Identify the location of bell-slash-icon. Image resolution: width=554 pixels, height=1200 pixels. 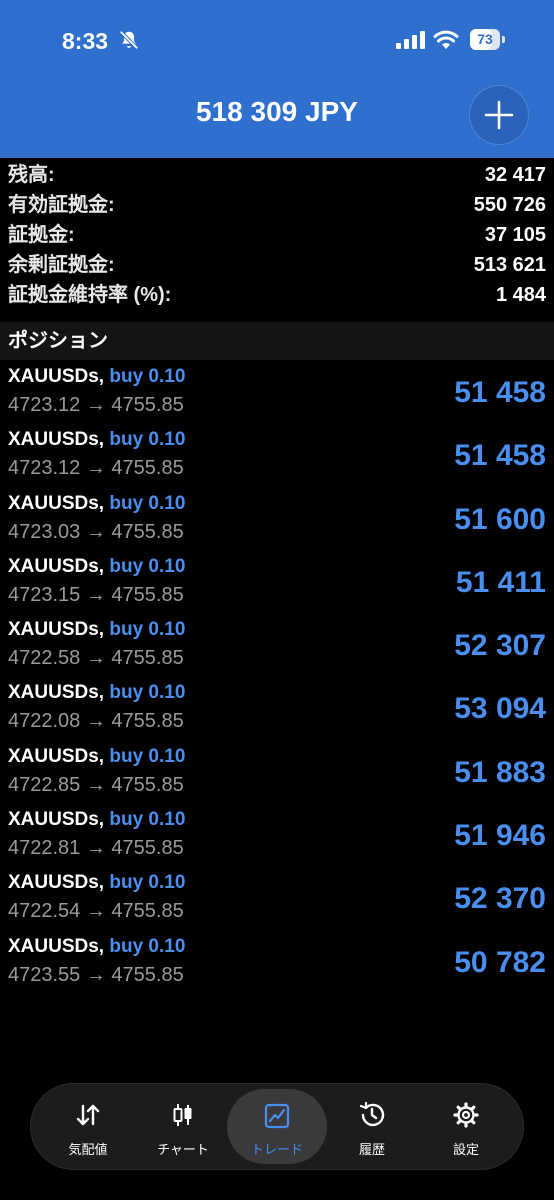
(129, 40).